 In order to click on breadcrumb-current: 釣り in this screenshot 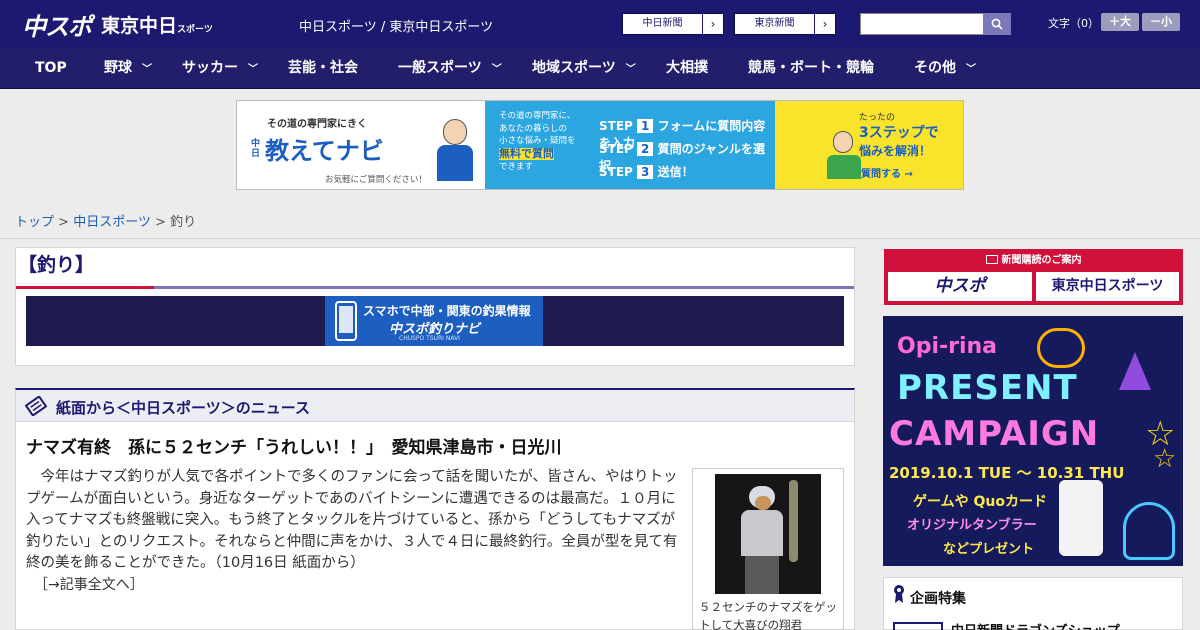, I will do `click(183, 222)`.